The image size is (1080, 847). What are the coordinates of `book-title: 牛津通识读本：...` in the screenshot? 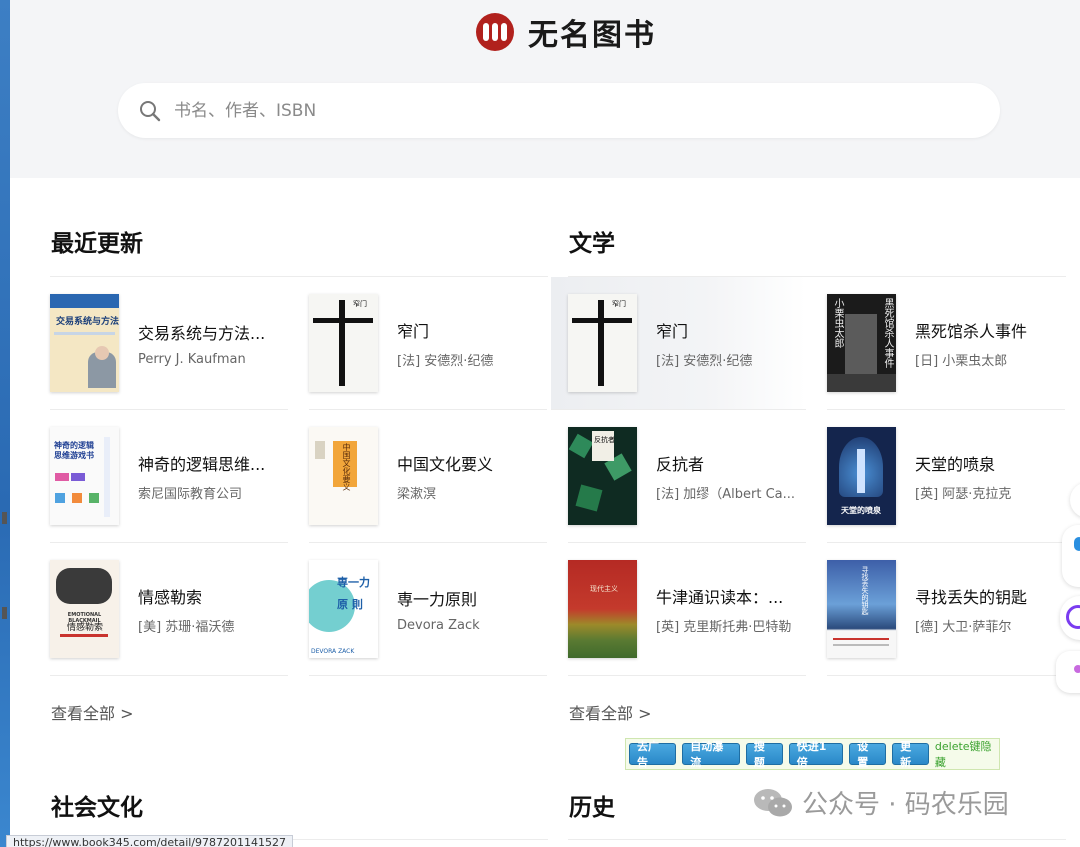 It's located at (731, 596).